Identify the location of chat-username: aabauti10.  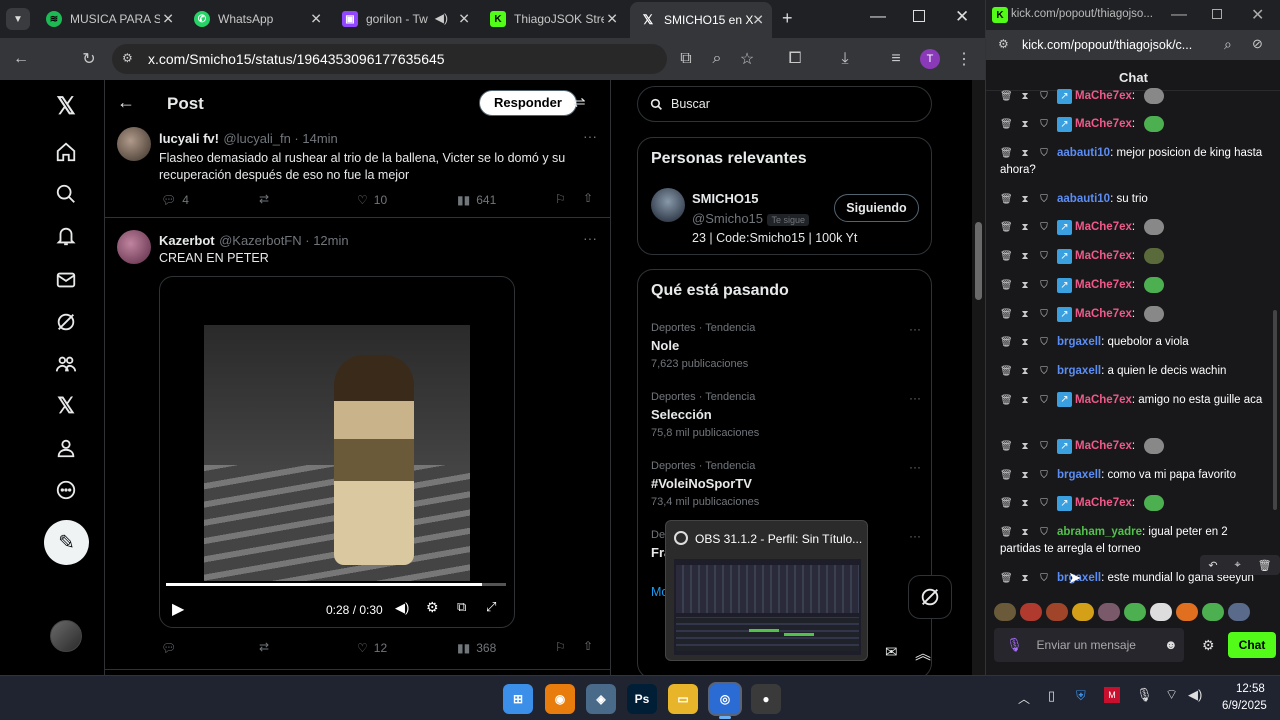
(1083, 153).